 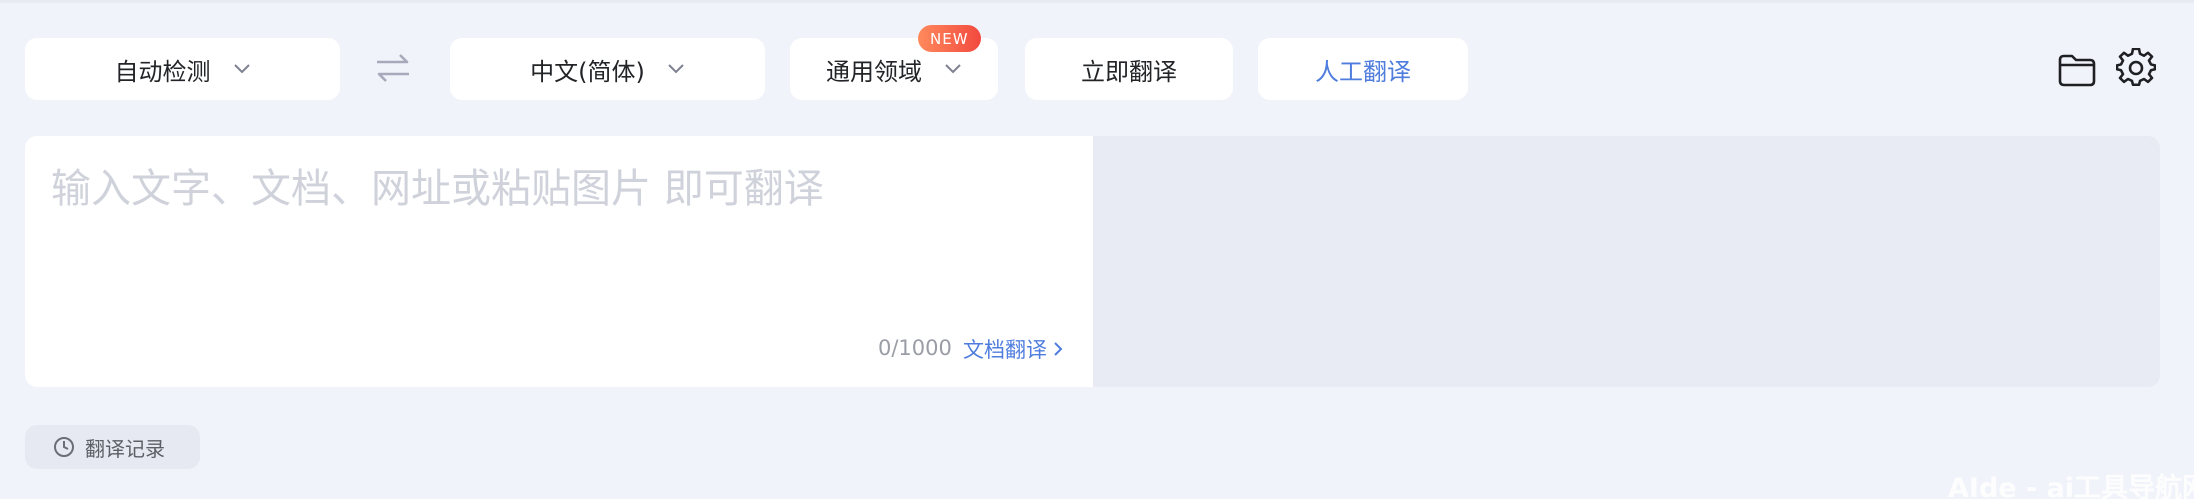 I want to click on swap-languages-button, so click(x=393, y=68).